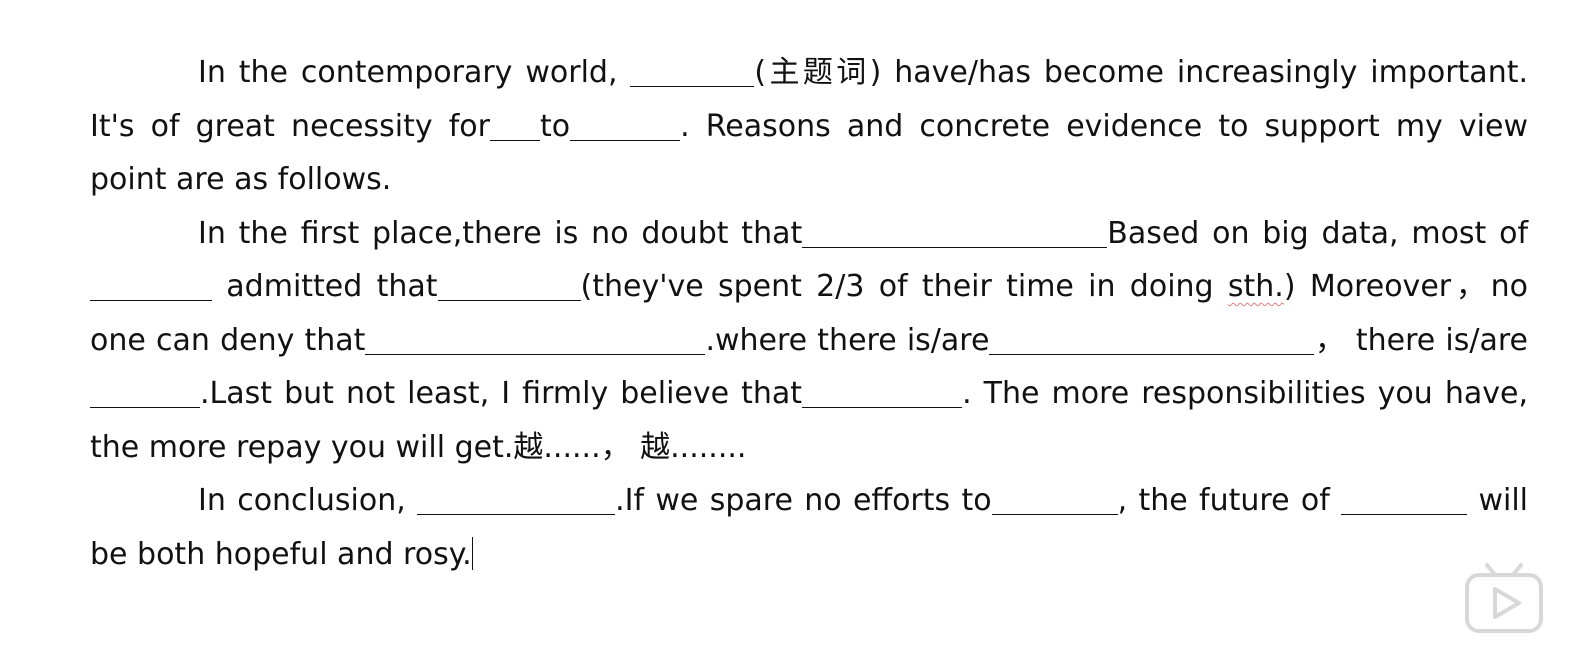  I want to click on blank-fact, so click(955, 231).